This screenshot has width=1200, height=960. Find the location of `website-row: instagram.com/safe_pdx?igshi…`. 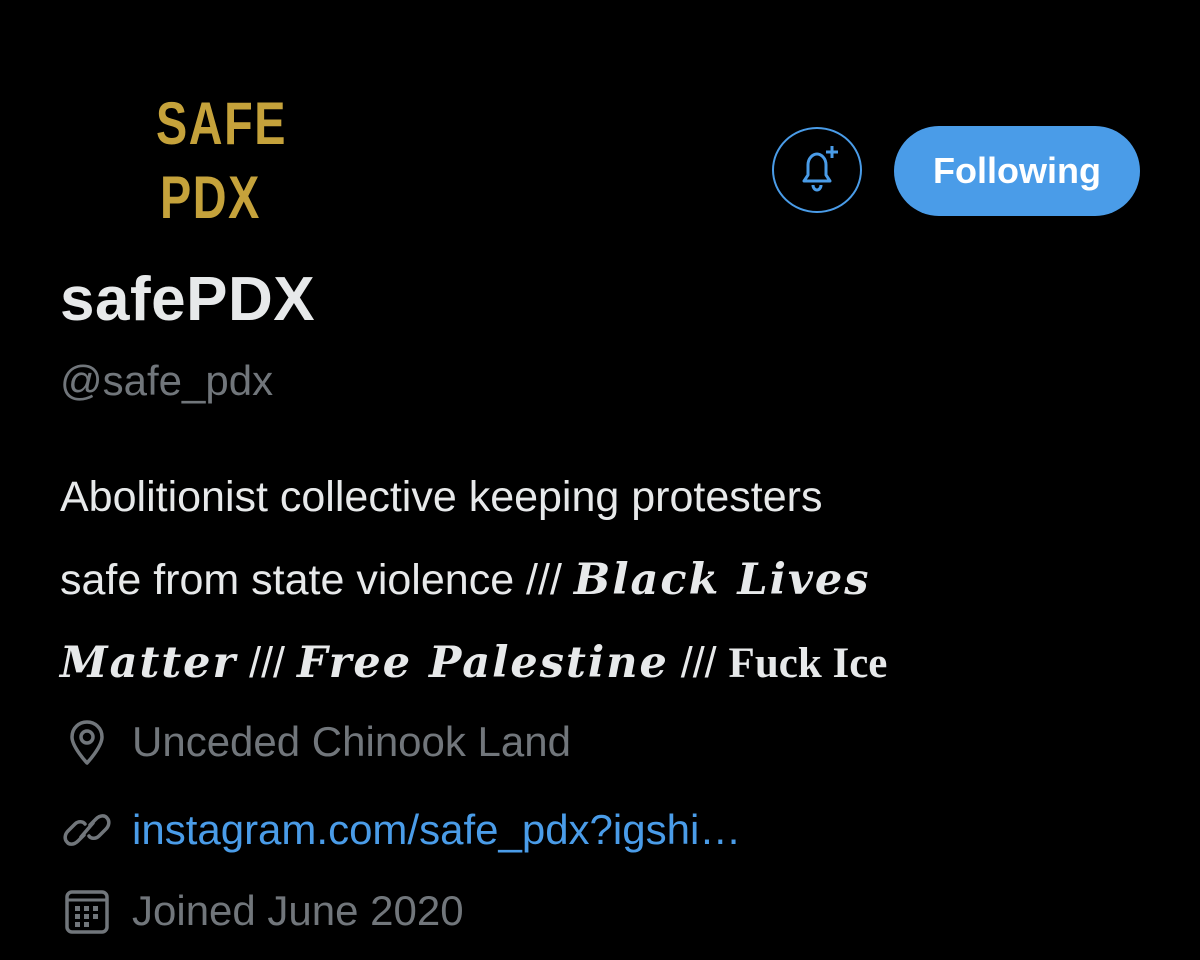

website-row: instagram.com/safe_pdx?igshi… is located at coordinates (400, 830).